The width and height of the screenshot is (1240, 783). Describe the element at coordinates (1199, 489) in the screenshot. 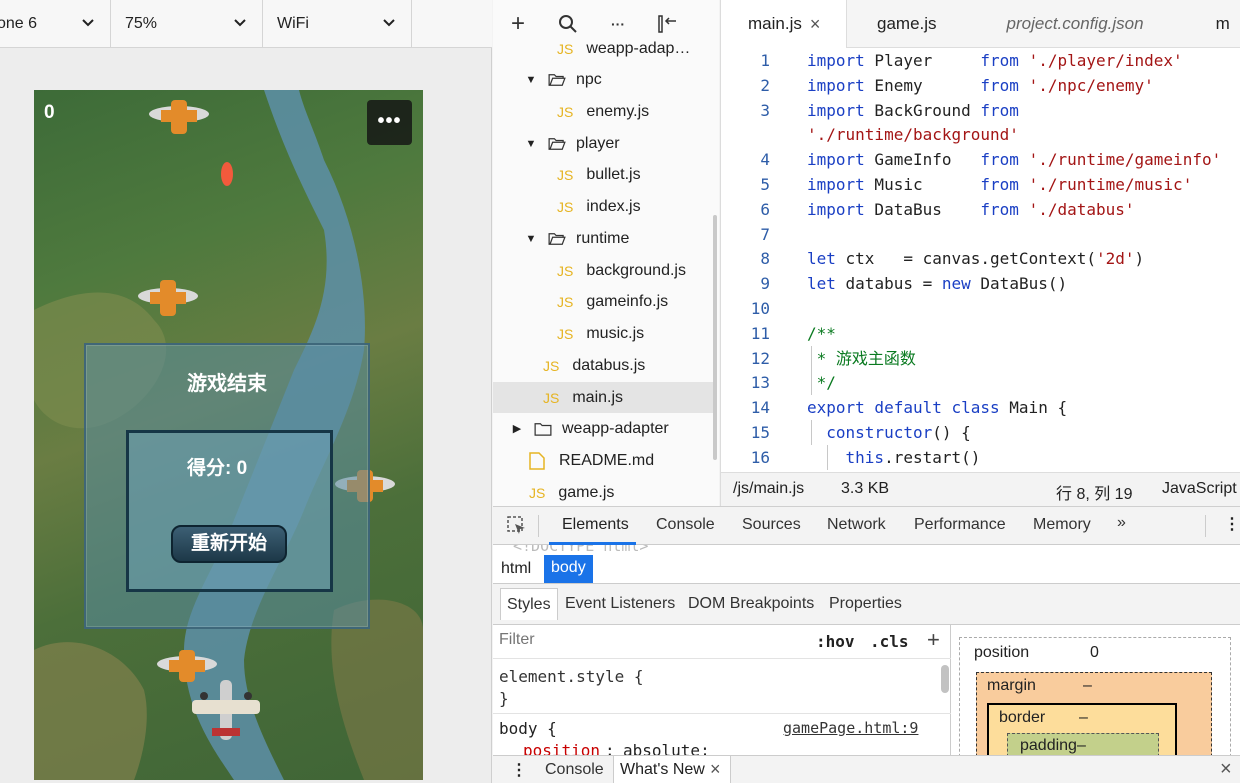

I see `language-mode: JavaScript` at that location.